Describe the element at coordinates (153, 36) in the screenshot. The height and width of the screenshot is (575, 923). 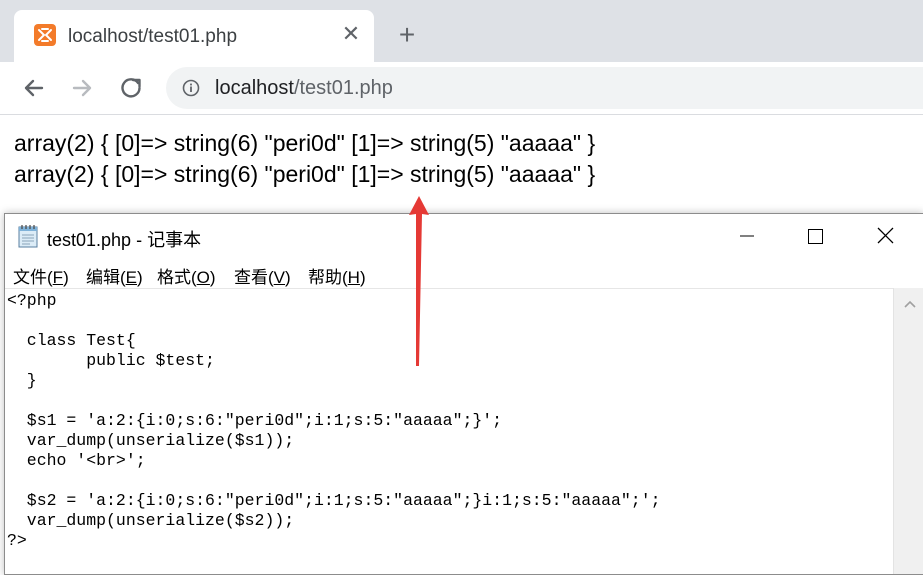
I see `tab-title: localhost/test01.php` at that location.